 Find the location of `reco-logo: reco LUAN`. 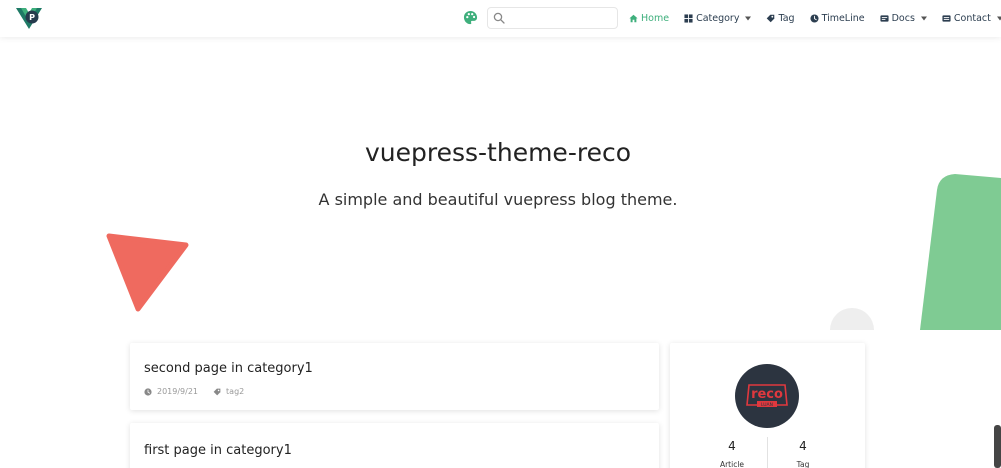

reco-logo: reco LUAN is located at coordinates (767, 396).